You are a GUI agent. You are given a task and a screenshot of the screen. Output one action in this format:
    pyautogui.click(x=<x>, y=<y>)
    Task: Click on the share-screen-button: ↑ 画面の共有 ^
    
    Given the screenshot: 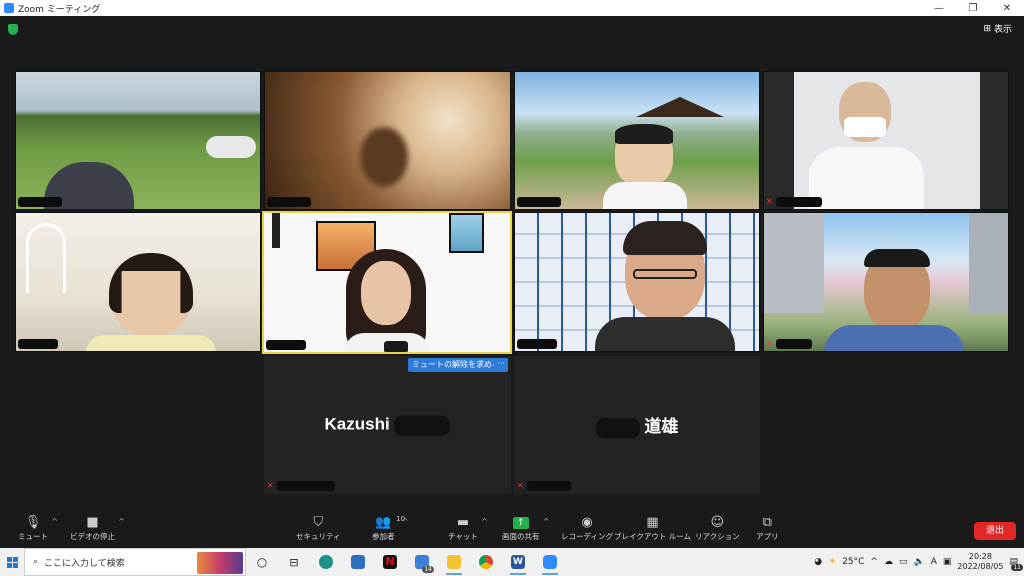 What is the action you would take?
    pyautogui.click(x=526, y=528)
    